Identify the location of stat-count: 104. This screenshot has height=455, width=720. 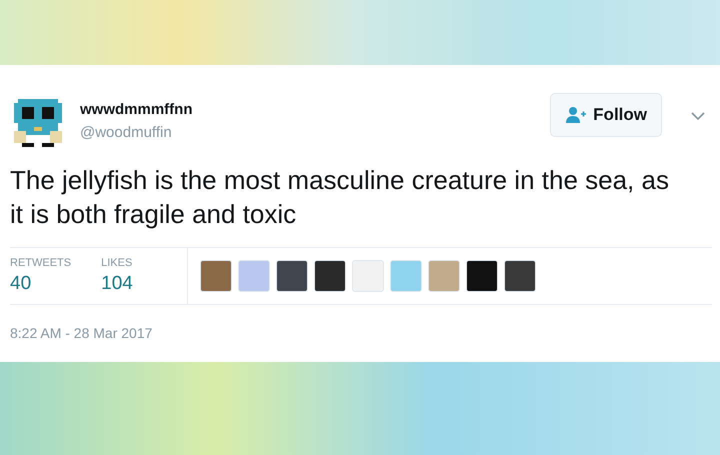
(117, 284).